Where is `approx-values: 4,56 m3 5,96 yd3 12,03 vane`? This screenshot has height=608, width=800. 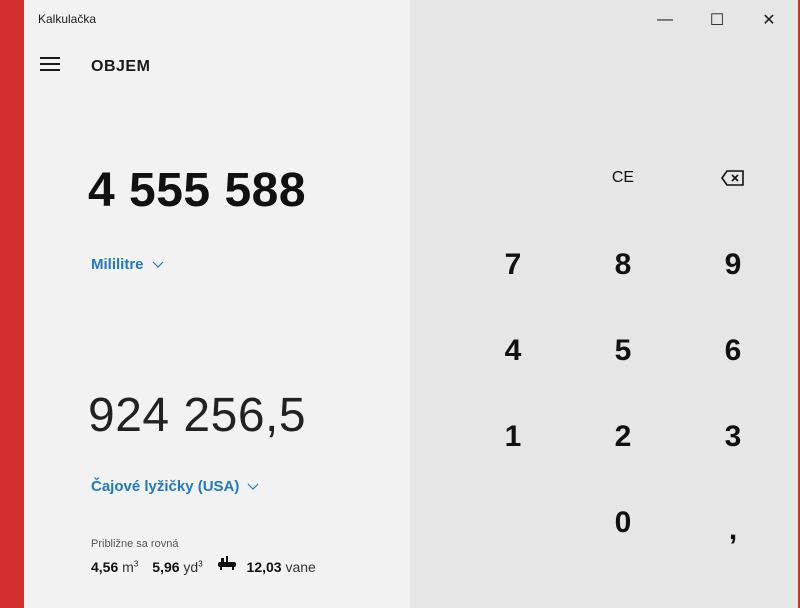
approx-values: 4,56 m3 5,96 yd3 12,03 vane is located at coordinates (203, 565).